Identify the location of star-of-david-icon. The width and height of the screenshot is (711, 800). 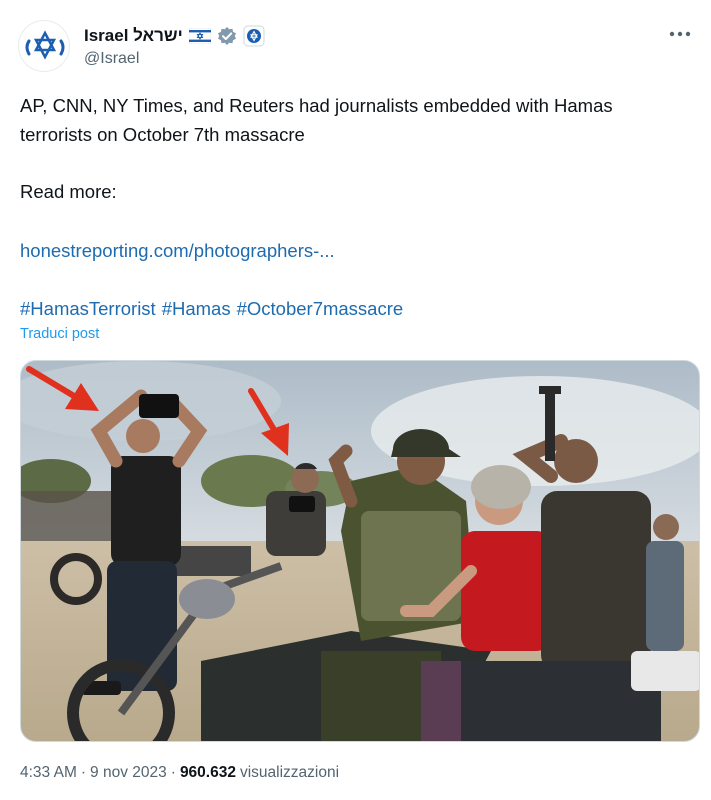
(45, 45).